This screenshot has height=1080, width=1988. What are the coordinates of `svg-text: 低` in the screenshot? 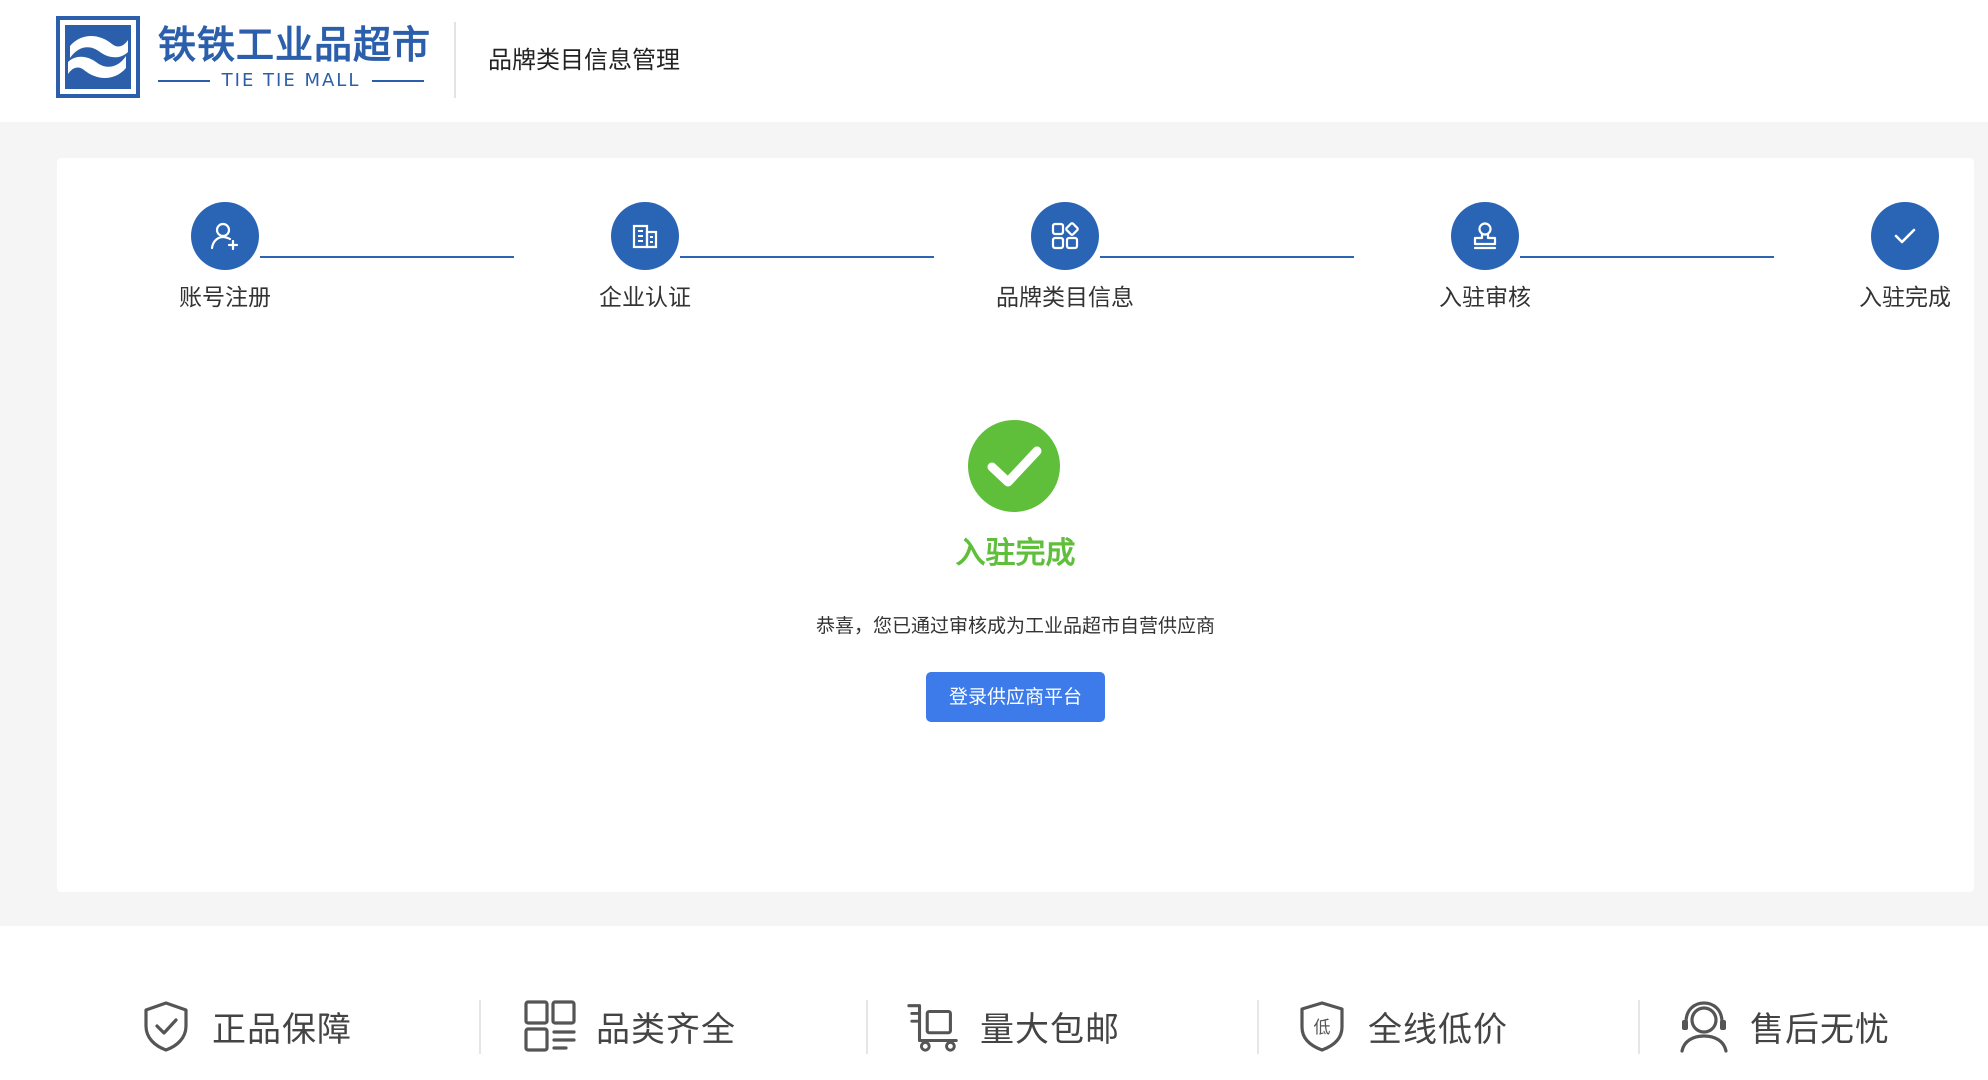 It's located at (1322, 1028).